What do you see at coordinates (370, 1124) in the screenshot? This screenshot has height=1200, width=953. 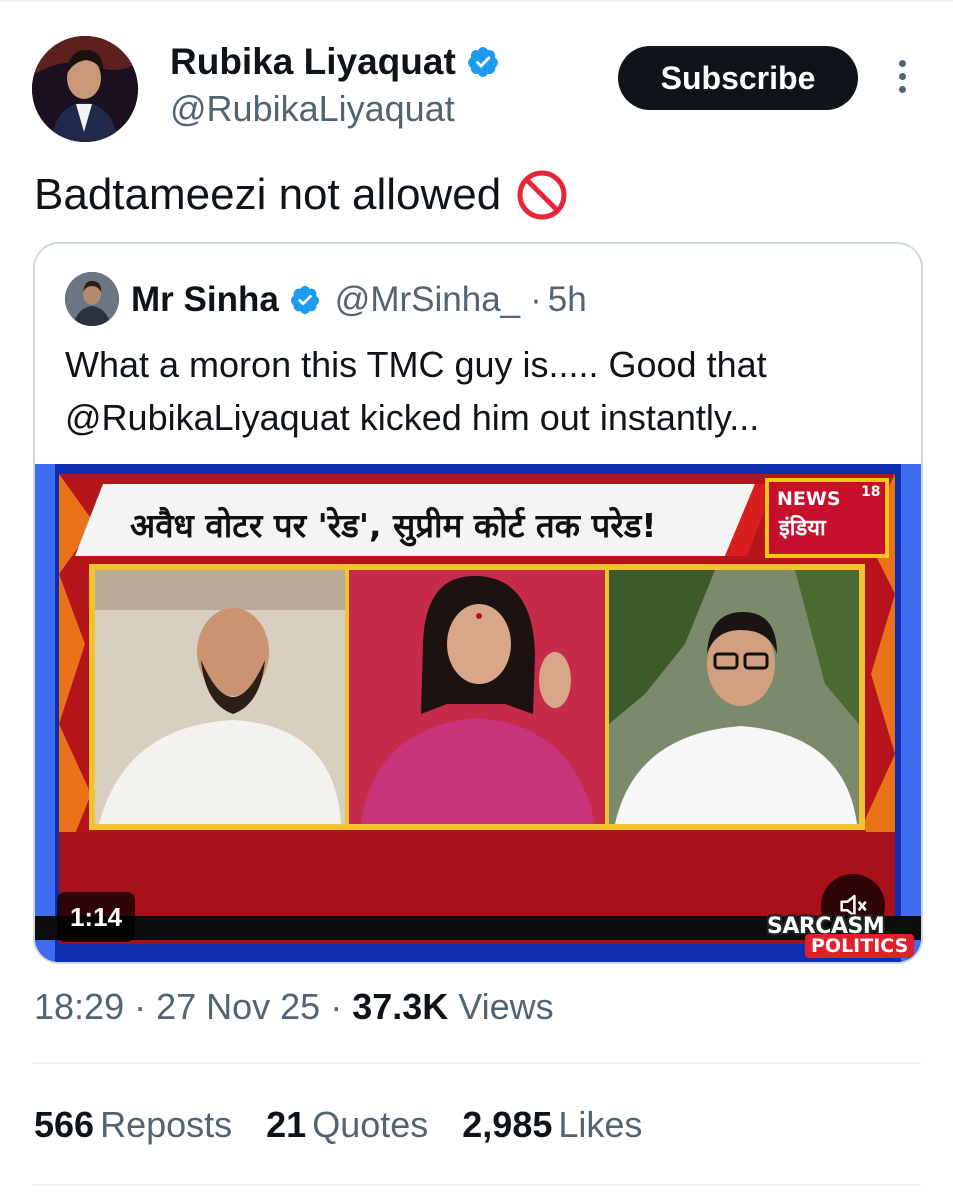 I see `quotes-label: Quotes` at bounding box center [370, 1124].